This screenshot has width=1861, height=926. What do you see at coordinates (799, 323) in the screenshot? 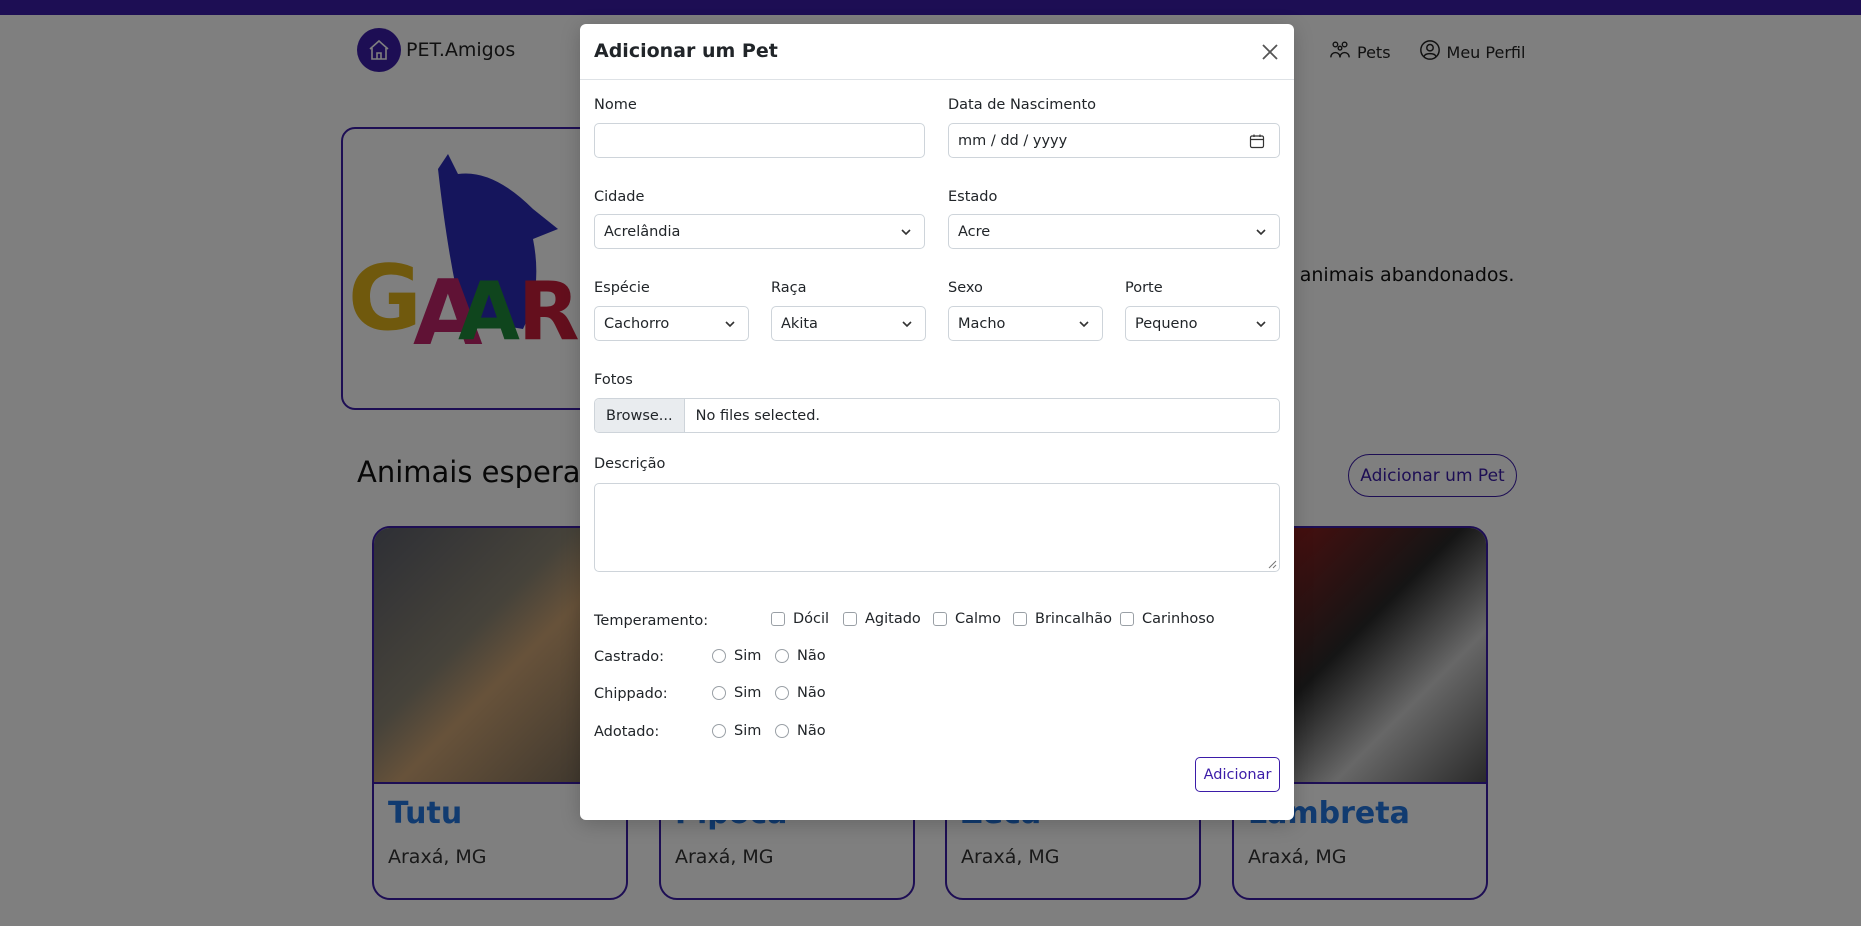
I see `raca-value: Akita` at bounding box center [799, 323].